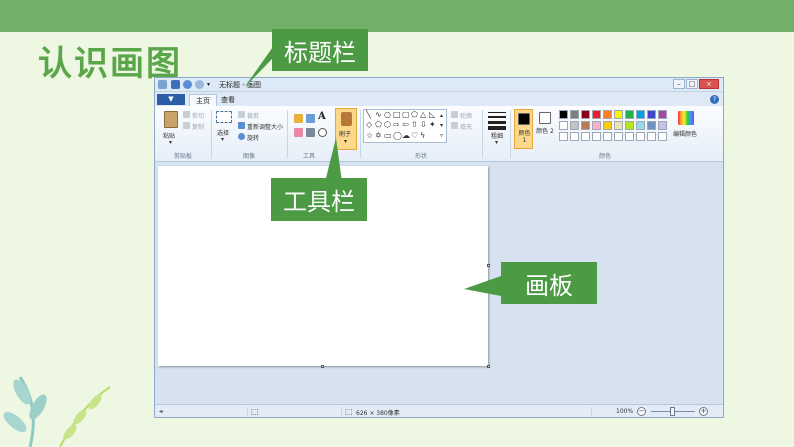 The width and height of the screenshot is (794, 447). What do you see at coordinates (298, 118) in the screenshot?
I see `pencil-icon` at bounding box center [298, 118].